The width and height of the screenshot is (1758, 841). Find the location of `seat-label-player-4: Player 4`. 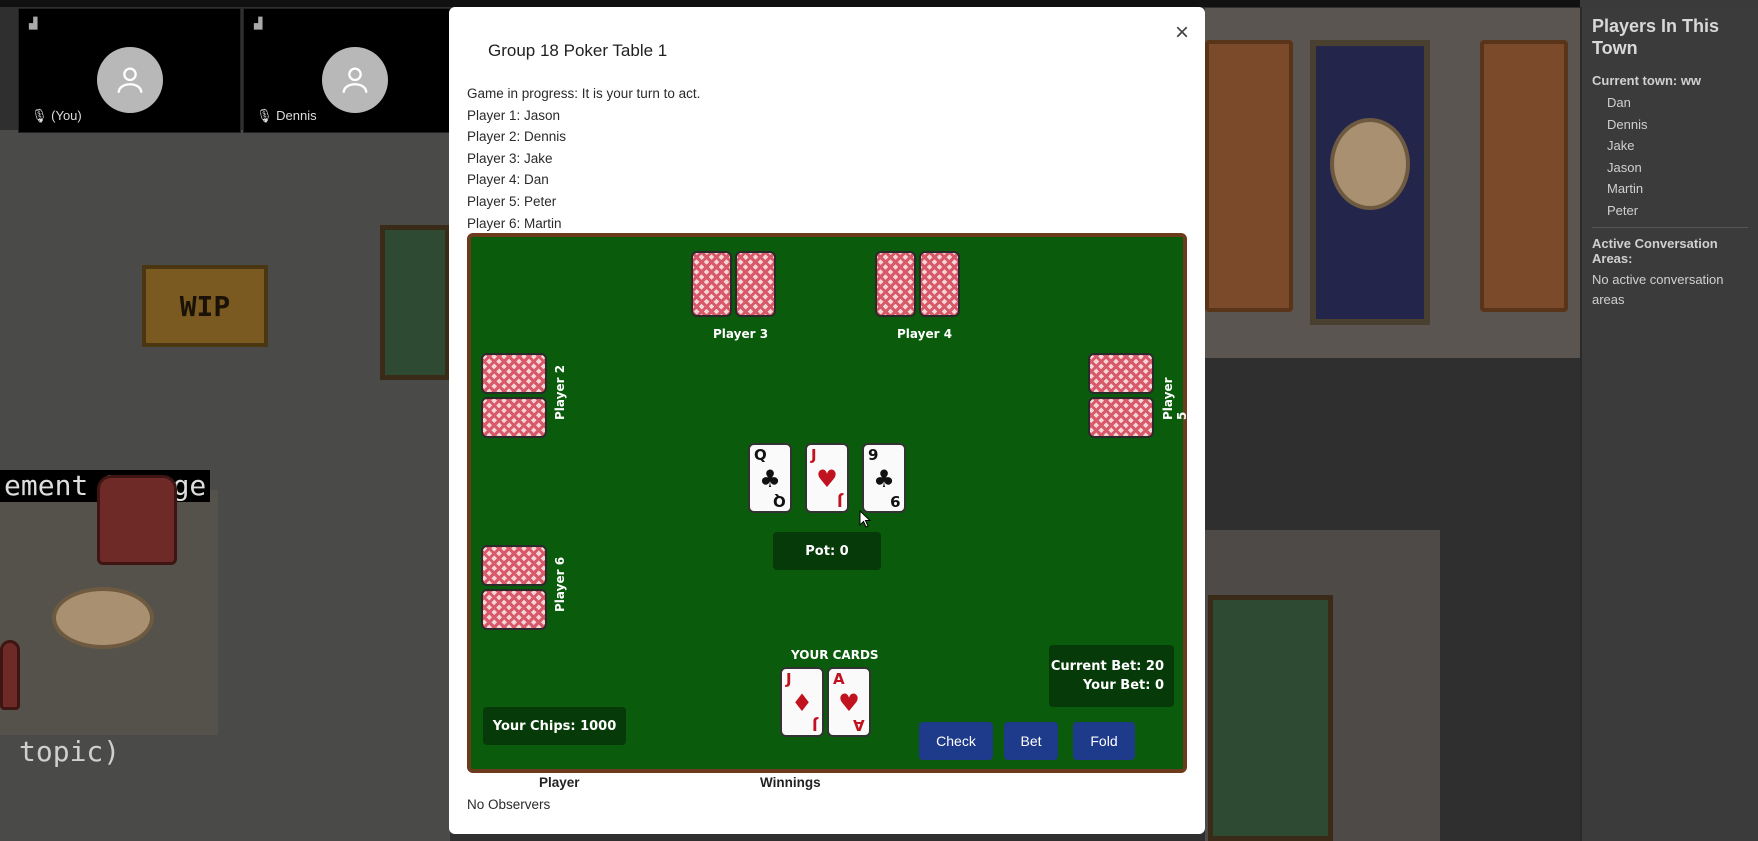

seat-label-player-4: Player 4 is located at coordinates (925, 334).